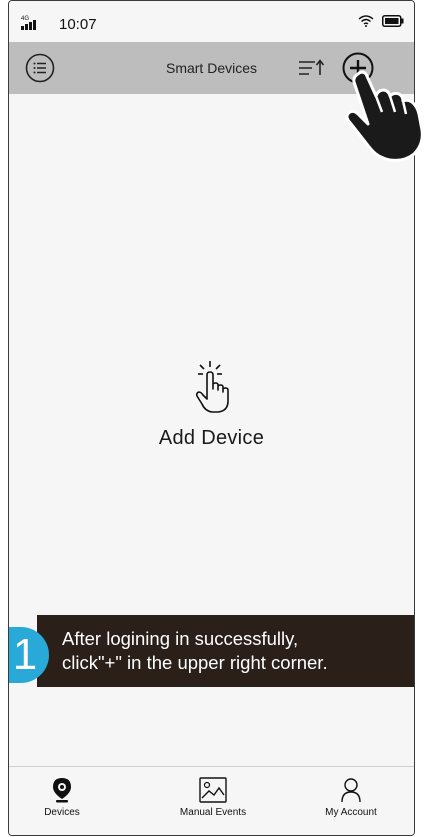 The image size is (425, 837). I want to click on instruction-line-2: click"+" in the upper right corner., so click(195, 662).